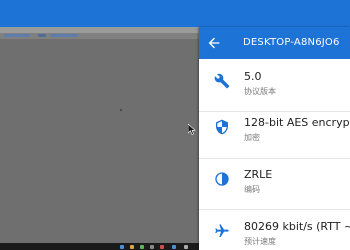 The image size is (350, 250). Describe the element at coordinates (192, 129) in the screenshot. I see `mouse-cursor-icon` at that location.